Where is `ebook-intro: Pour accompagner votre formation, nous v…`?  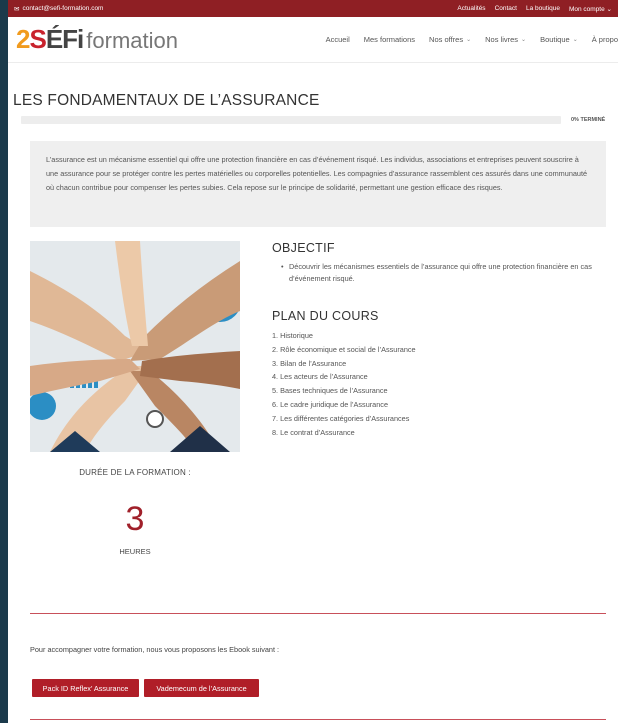
ebook-intro: Pour accompagner votre formation, nous v… is located at coordinates (155, 649).